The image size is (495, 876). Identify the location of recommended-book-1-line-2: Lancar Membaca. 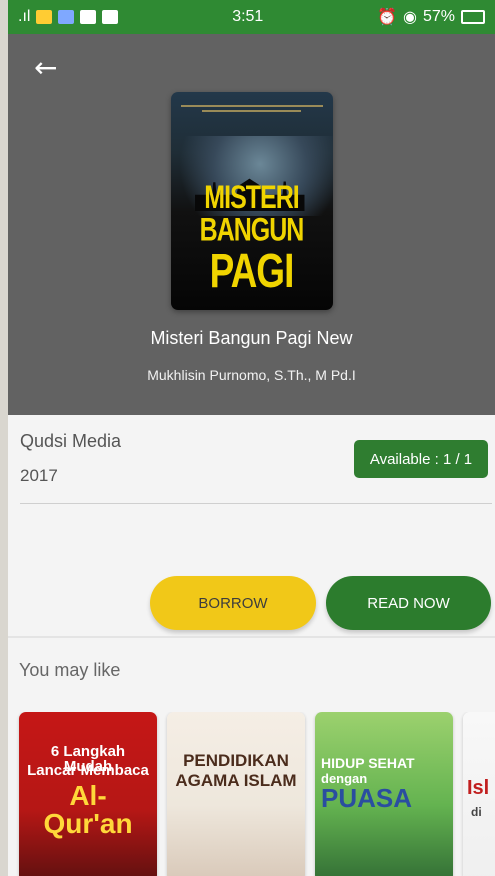
(88, 770).